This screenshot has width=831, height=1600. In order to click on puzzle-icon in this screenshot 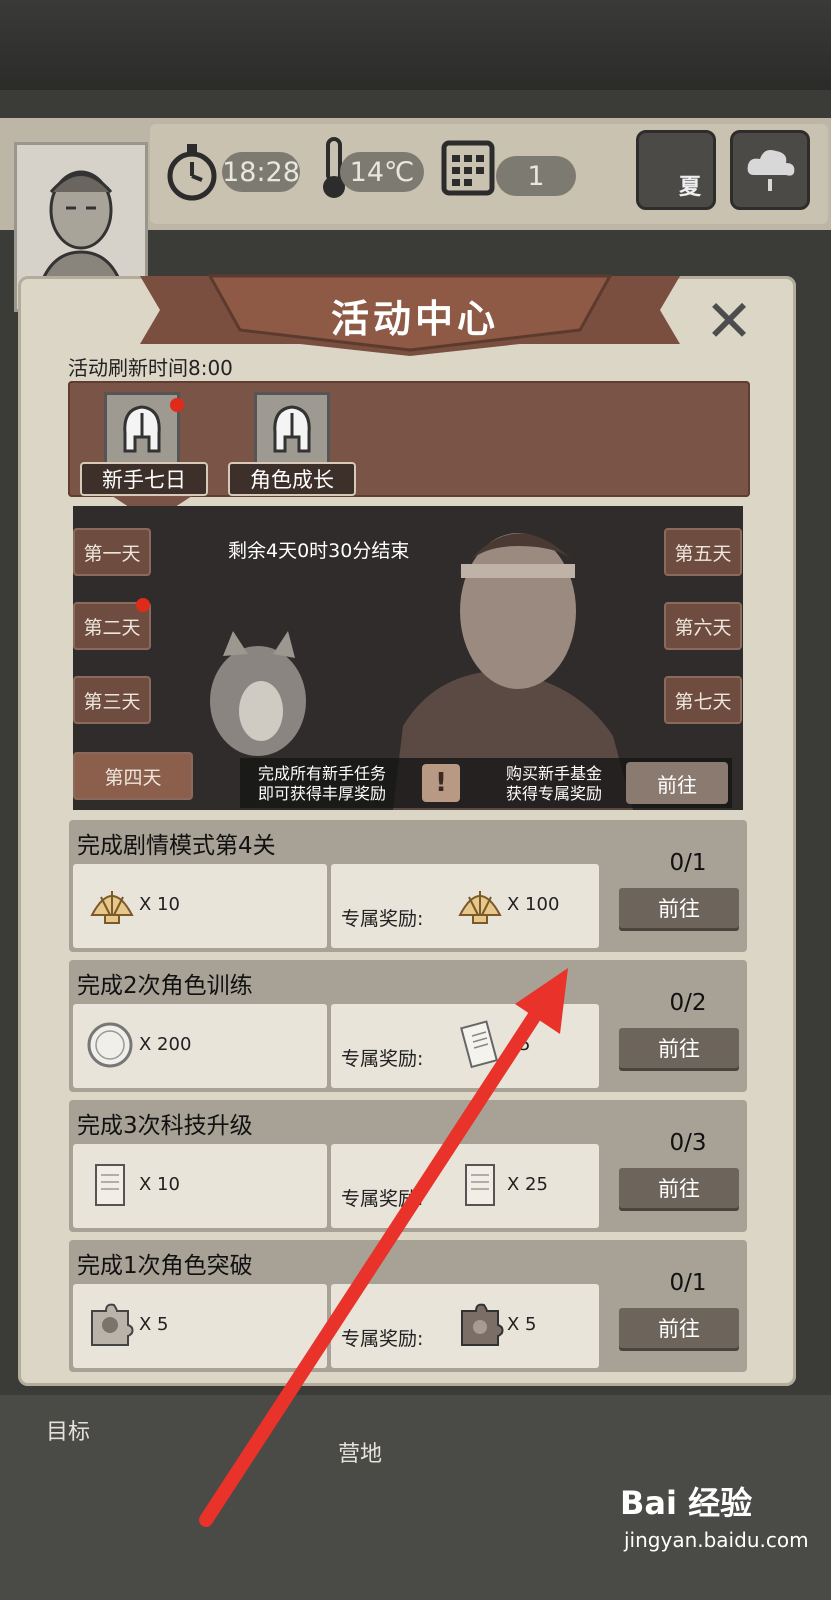, I will do `click(480, 1325)`.